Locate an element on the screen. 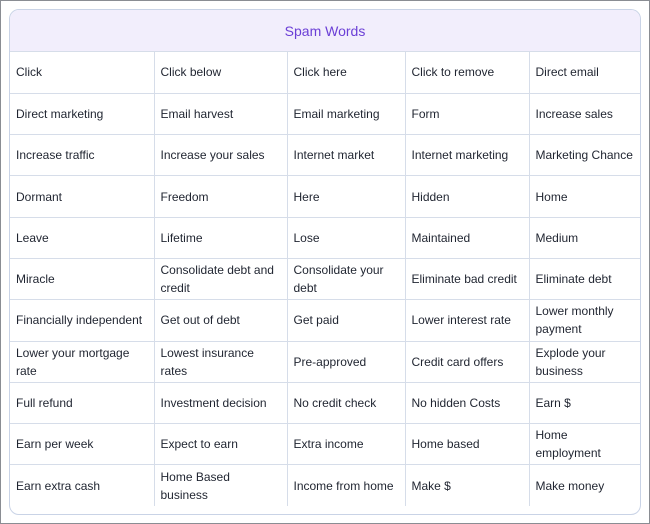  table-cell: Income from home is located at coordinates (346, 485).